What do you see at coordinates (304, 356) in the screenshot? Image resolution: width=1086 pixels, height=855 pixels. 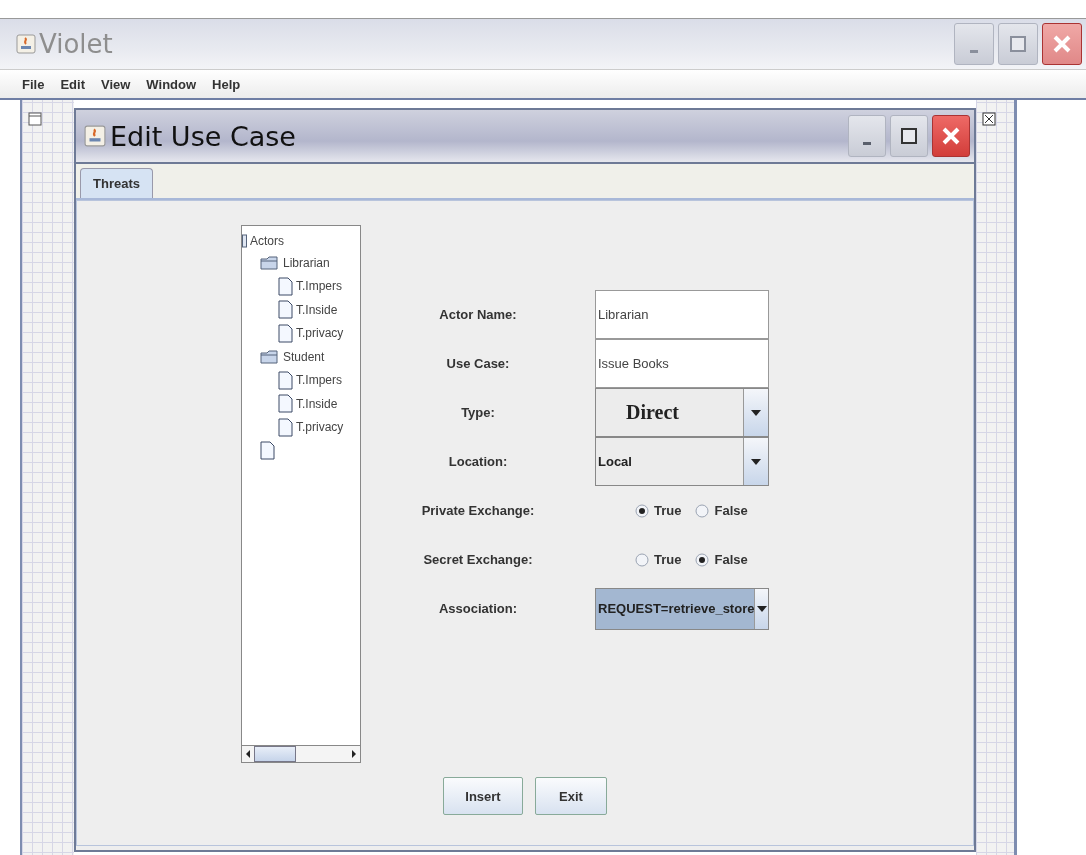 I see `tree-item: Student` at bounding box center [304, 356].